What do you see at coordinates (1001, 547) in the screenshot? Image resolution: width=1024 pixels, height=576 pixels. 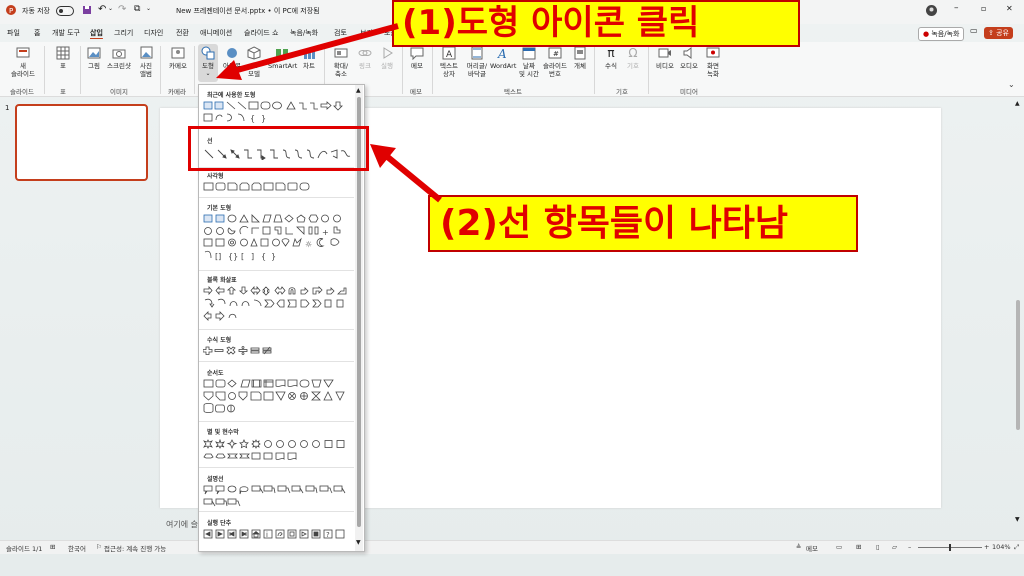 I see `zoom-level: 104%` at bounding box center [1001, 547].